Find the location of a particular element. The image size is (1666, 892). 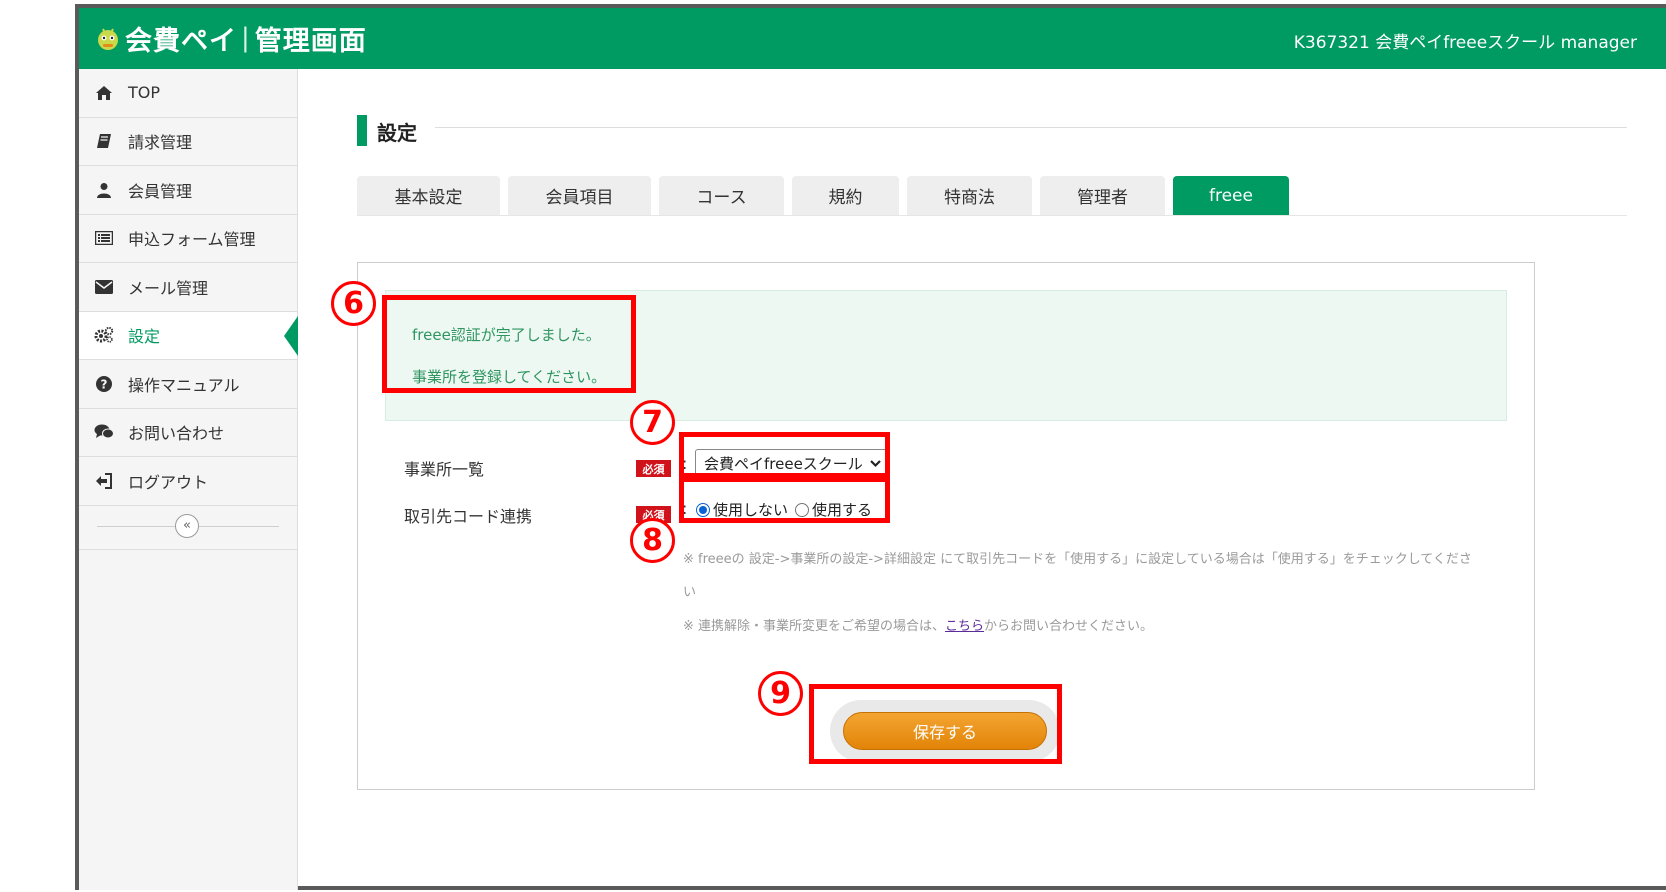

sidebar-item-billing: 請求管理 is located at coordinates (188, 142).